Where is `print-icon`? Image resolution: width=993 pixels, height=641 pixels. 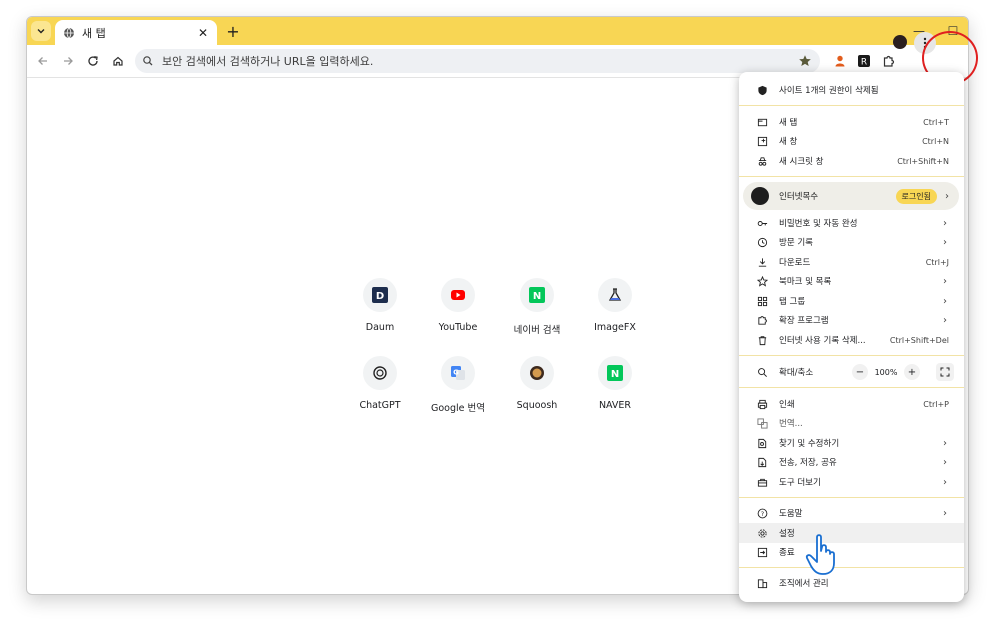
print-icon is located at coordinates (762, 404).